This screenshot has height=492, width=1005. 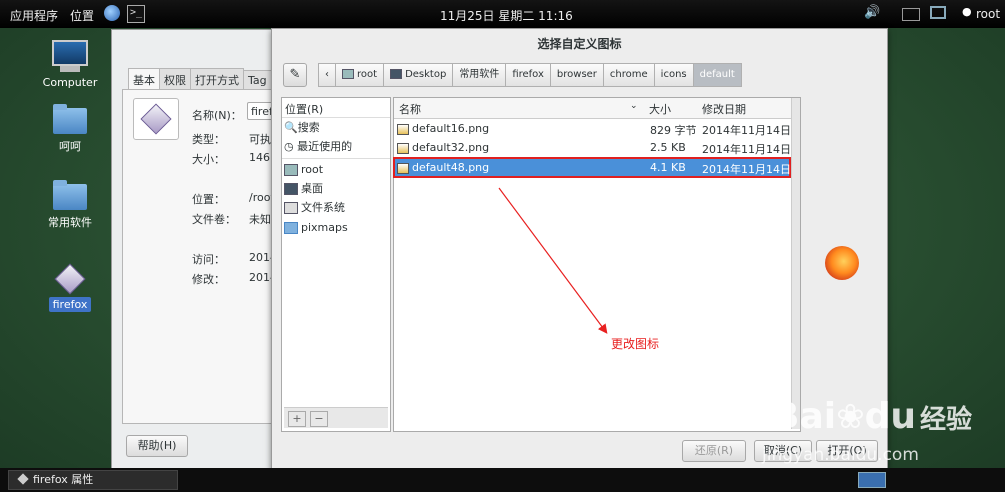 What do you see at coordinates (70, 69) in the screenshot?
I see `computer-stand` at bounding box center [70, 69].